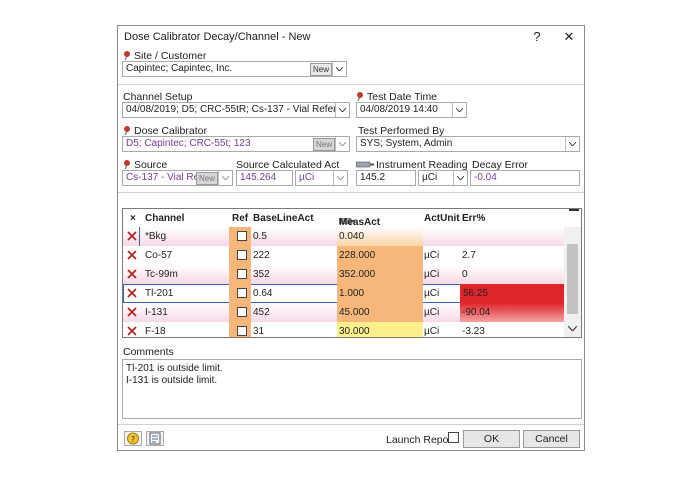  I want to click on test-date-picker: 04/08/2019 14:40, so click(411, 110).